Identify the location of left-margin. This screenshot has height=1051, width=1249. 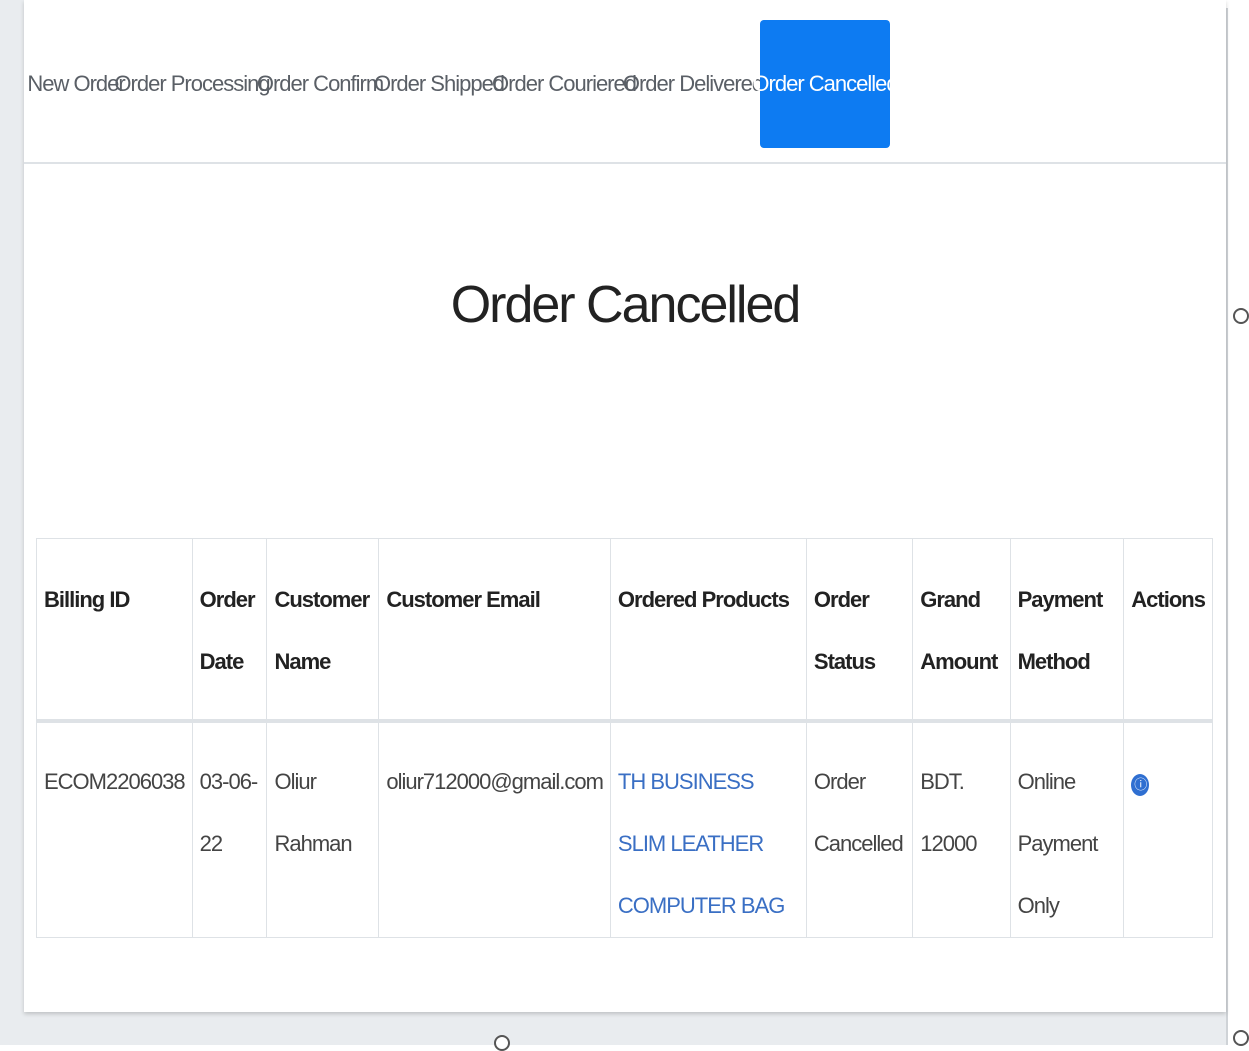
(12, 522).